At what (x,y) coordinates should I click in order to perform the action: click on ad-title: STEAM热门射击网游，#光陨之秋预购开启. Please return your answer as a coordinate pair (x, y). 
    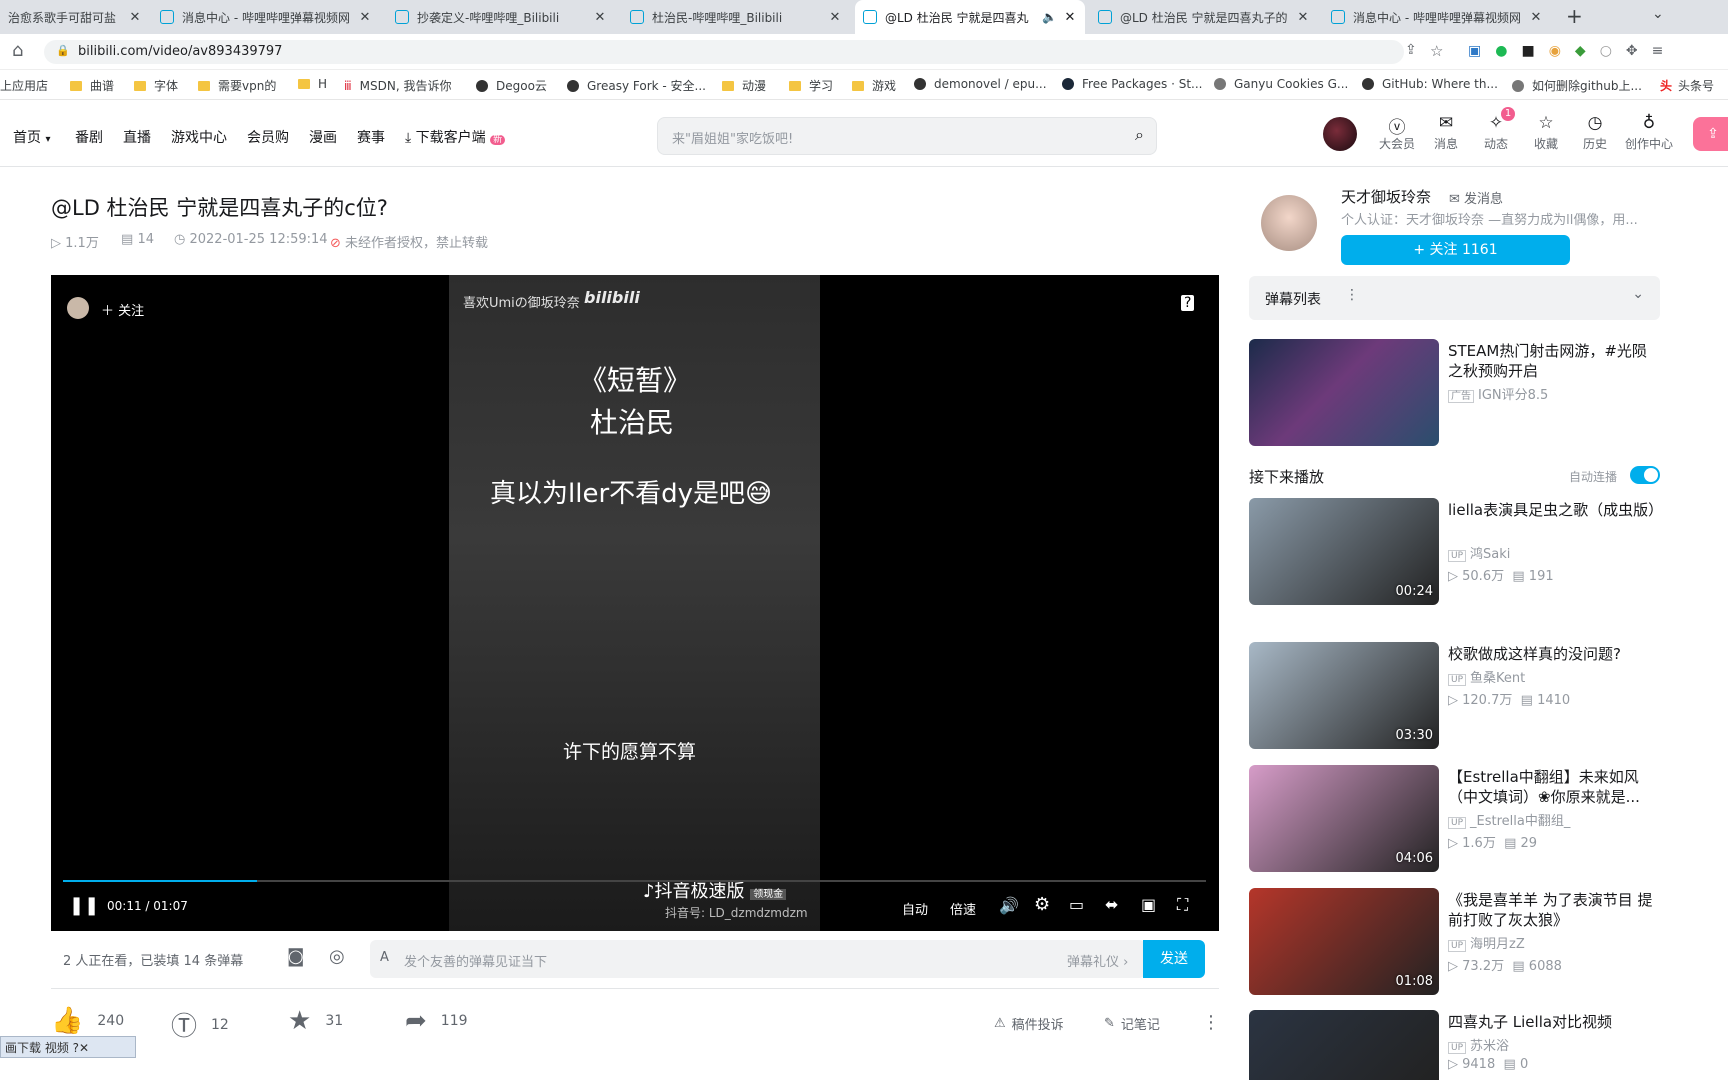
    Looking at the image, I should click on (1553, 361).